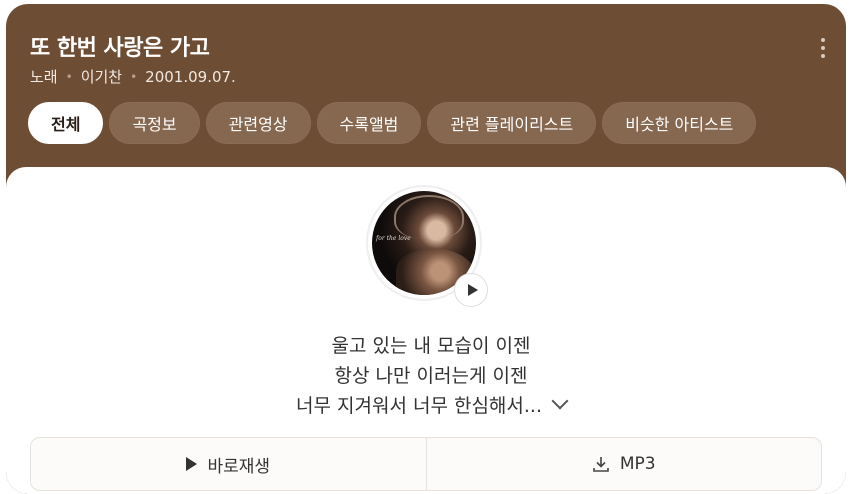 The height and width of the screenshot is (494, 852). I want to click on mp3-label: MP3, so click(637, 464).